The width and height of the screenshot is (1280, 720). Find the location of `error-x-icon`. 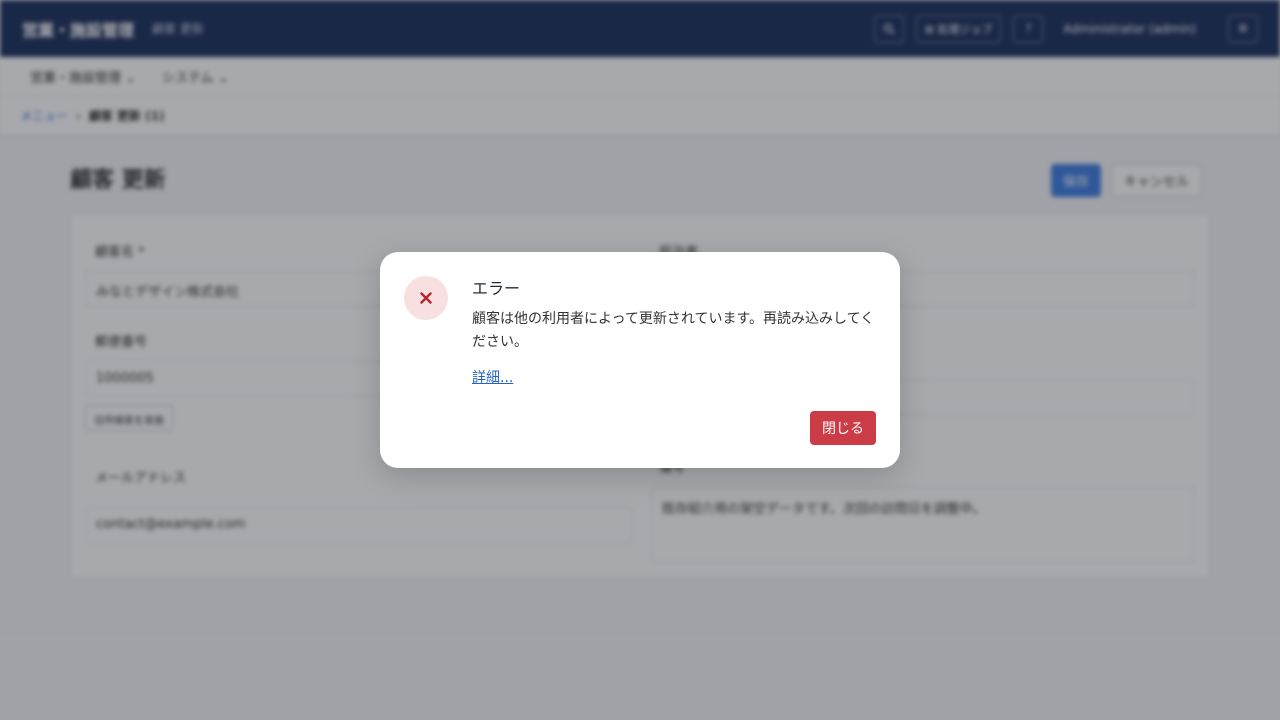

error-x-icon is located at coordinates (426, 298).